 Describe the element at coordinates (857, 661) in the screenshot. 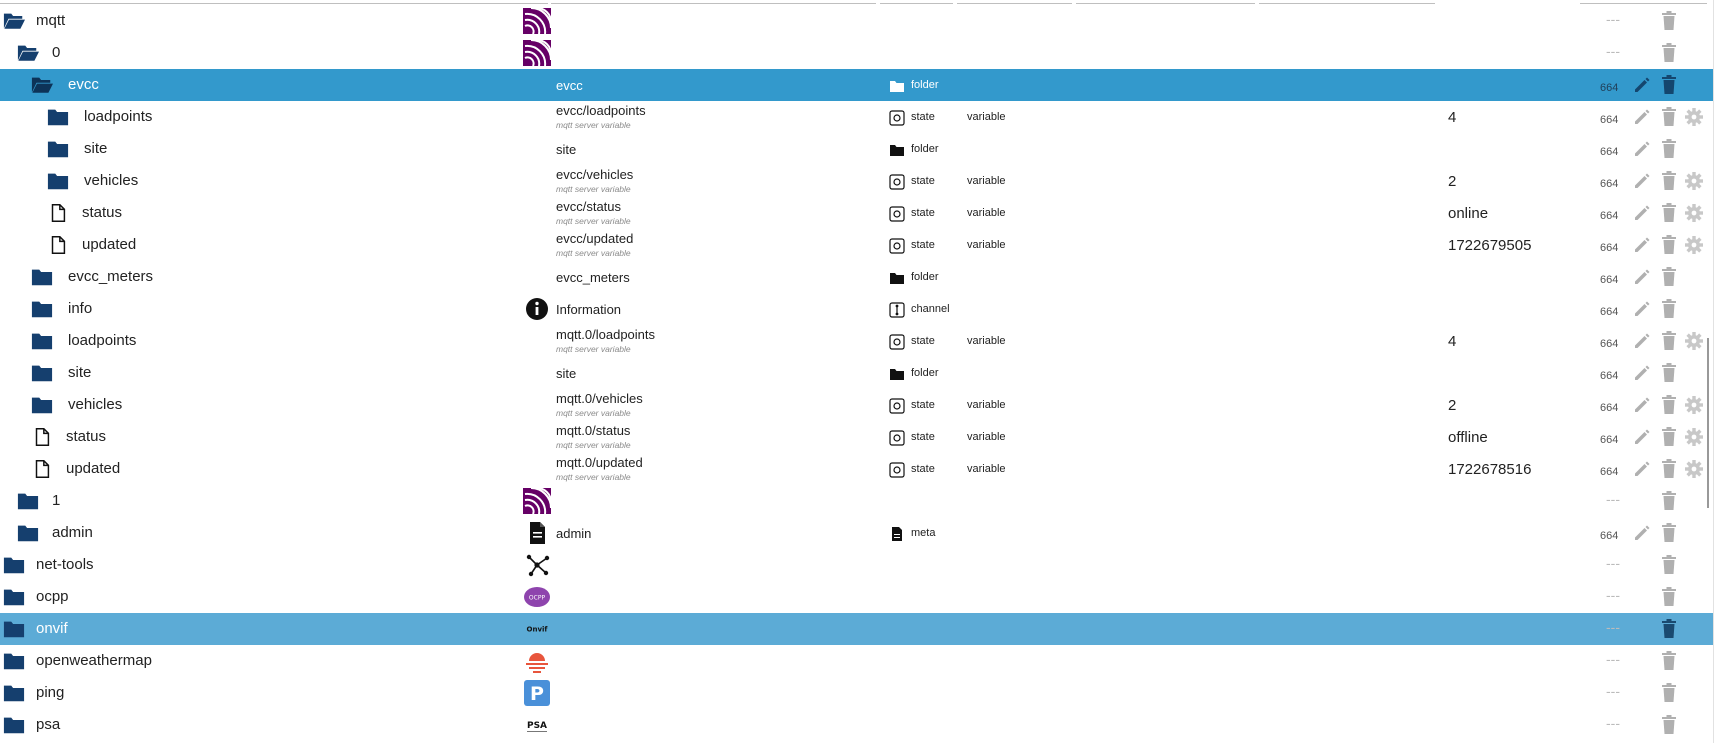

I see `tree-row-openweathermap: openweathermap ---` at that location.